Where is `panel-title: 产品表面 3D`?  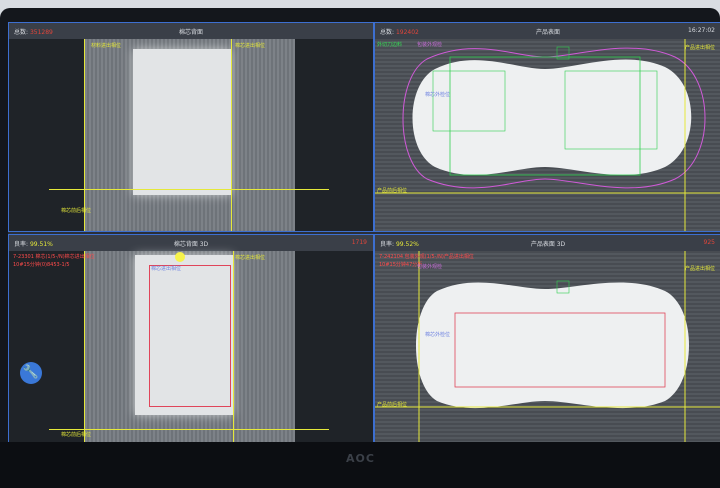
panel-title: 产品表面 3D is located at coordinates (548, 244).